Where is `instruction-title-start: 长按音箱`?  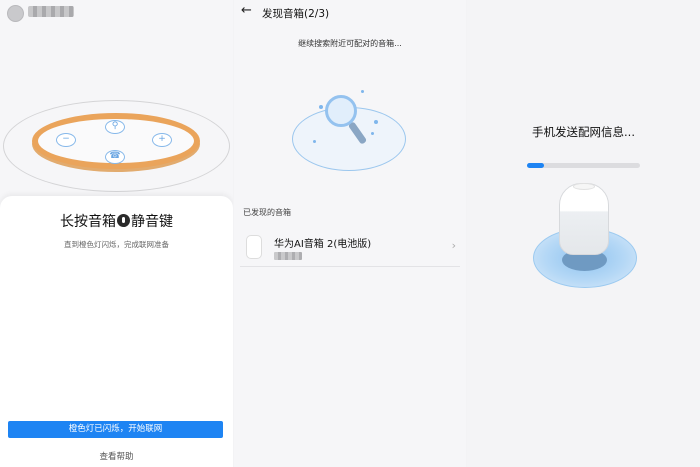 instruction-title-start: 长按音箱 is located at coordinates (88, 222).